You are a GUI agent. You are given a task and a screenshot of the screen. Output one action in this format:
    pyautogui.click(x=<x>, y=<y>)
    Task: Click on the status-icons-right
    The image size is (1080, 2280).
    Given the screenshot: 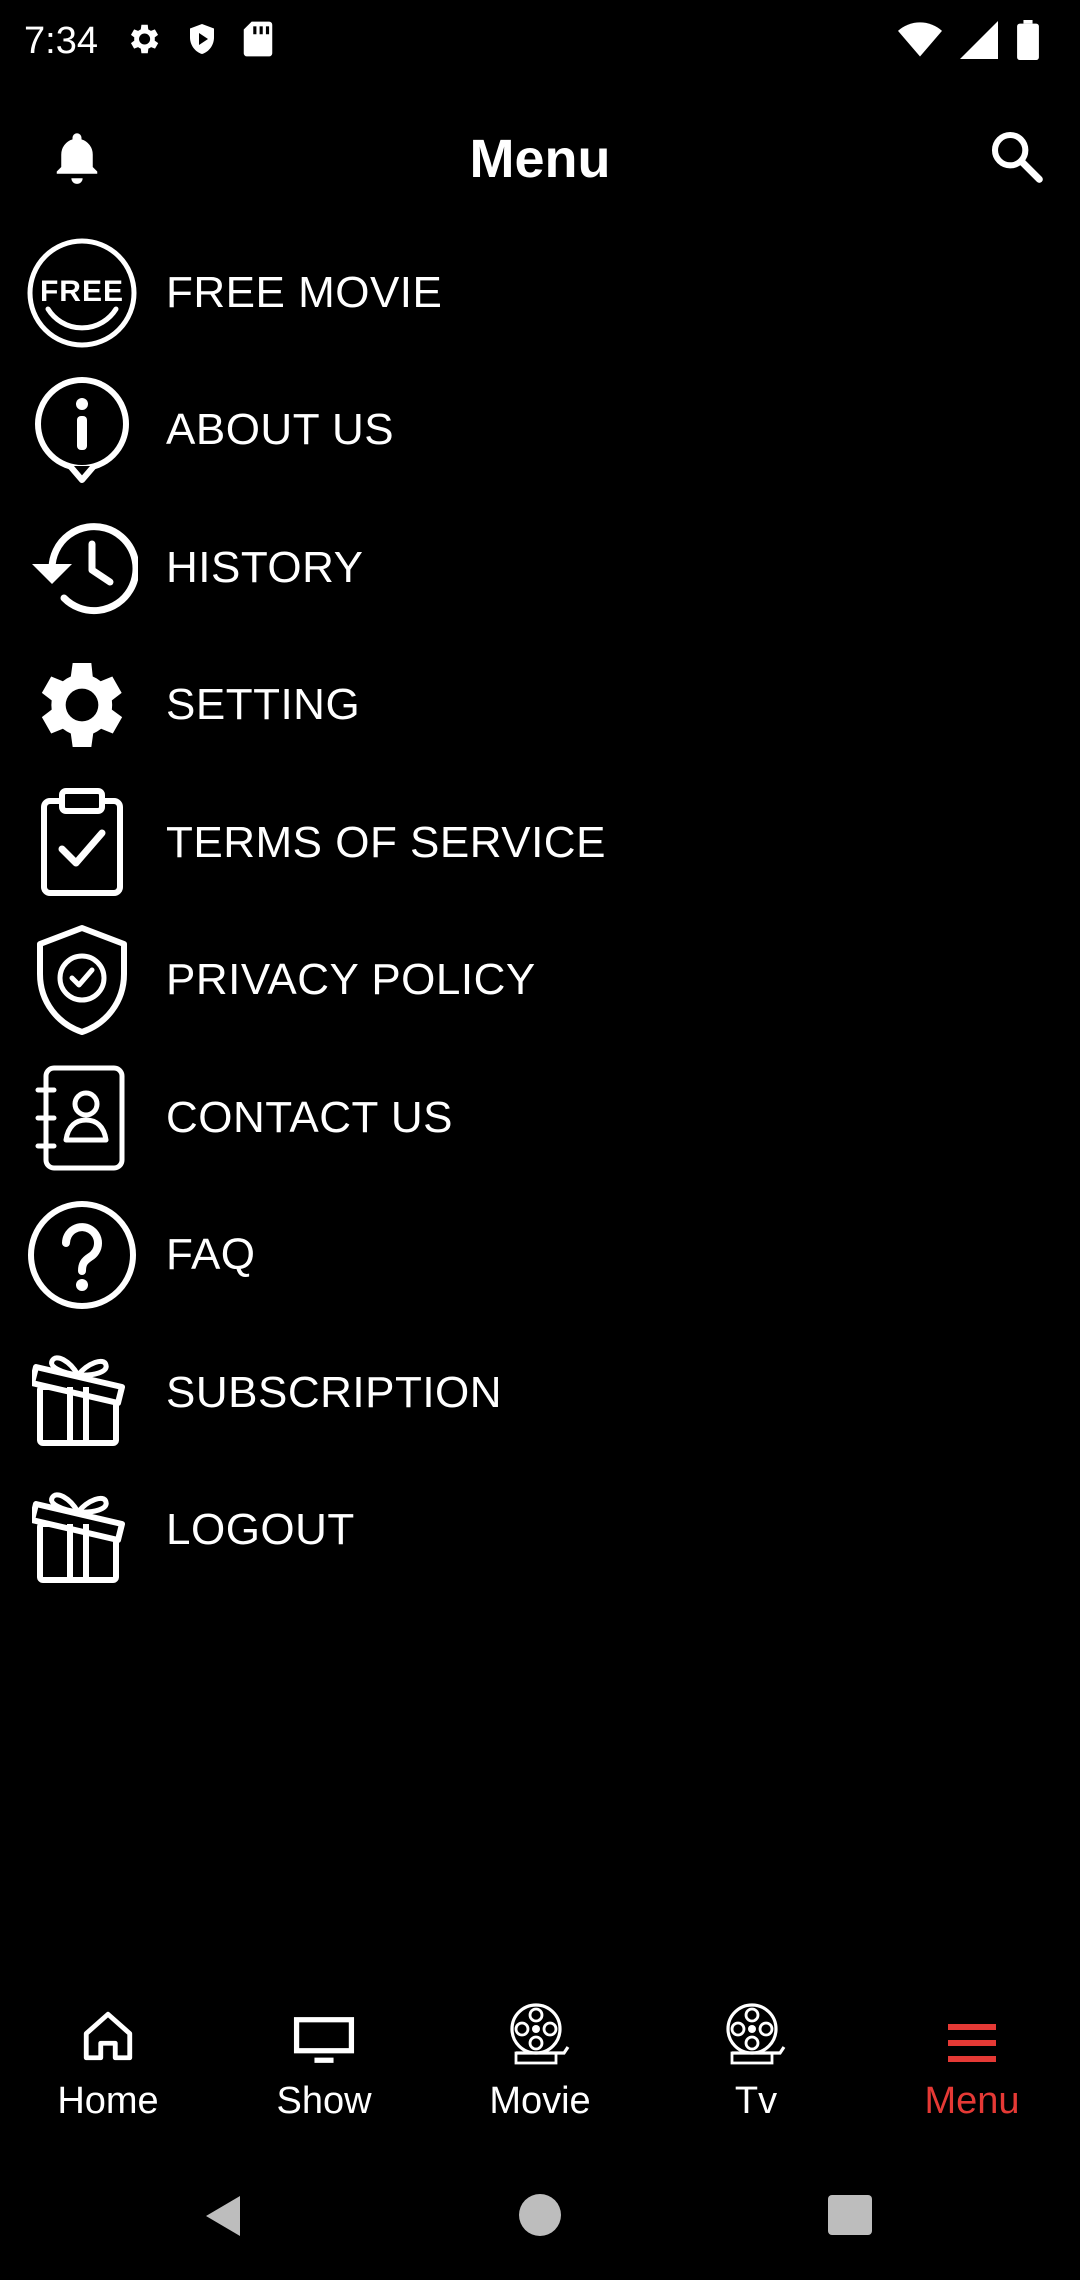 What is the action you would take?
    pyautogui.click(x=969, y=40)
    